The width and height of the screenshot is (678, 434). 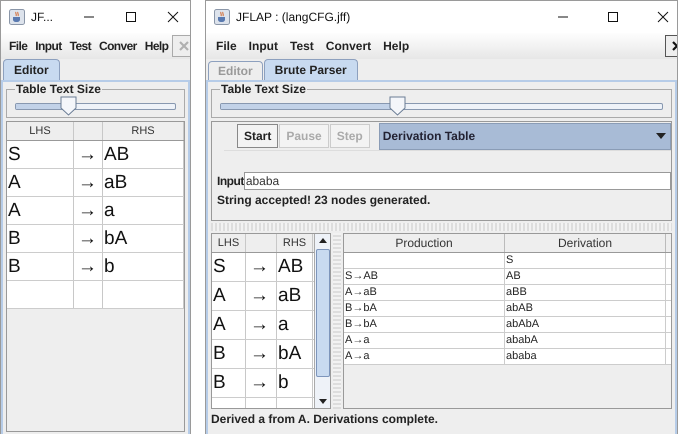 I want to click on table-cell: A→aB, so click(x=424, y=292).